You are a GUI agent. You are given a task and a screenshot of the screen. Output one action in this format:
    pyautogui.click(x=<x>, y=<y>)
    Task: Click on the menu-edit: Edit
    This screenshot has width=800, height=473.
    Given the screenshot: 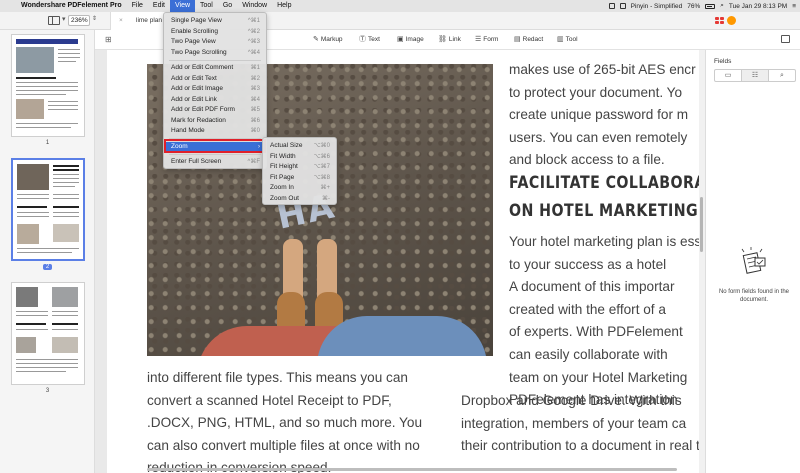 What is the action you would take?
    pyautogui.click(x=159, y=6)
    